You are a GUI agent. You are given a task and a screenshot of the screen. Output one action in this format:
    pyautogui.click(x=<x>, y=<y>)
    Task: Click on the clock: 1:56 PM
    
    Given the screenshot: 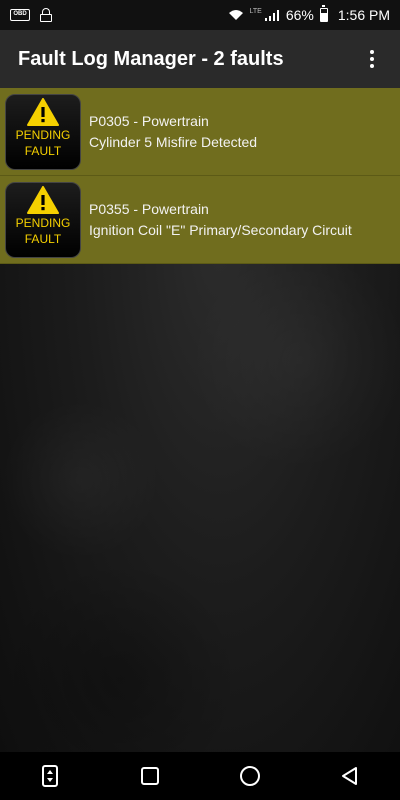 What is the action you would take?
    pyautogui.click(x=363, y=15)
    